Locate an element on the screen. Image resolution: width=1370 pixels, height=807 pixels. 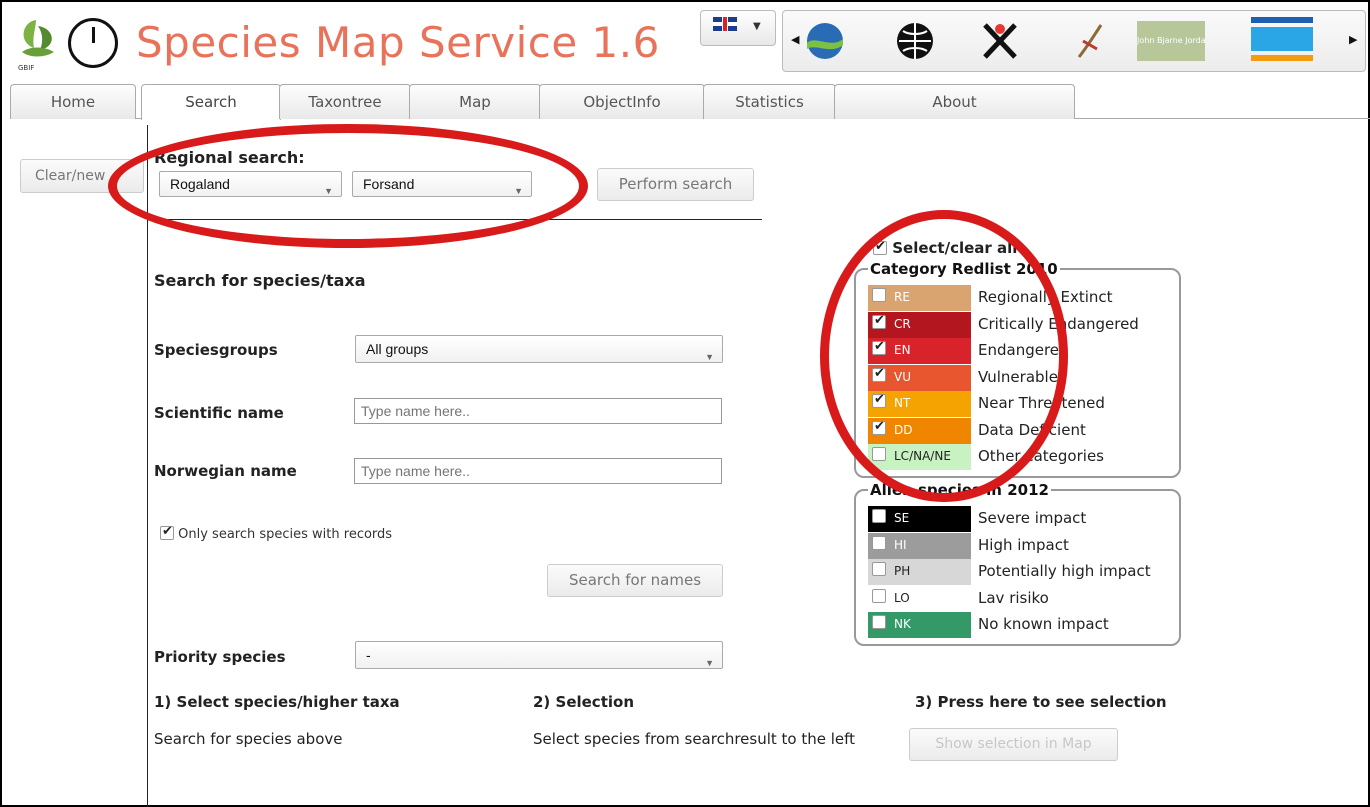
carousel-next-icon: ▶ is located at coordinates (1353, 39).